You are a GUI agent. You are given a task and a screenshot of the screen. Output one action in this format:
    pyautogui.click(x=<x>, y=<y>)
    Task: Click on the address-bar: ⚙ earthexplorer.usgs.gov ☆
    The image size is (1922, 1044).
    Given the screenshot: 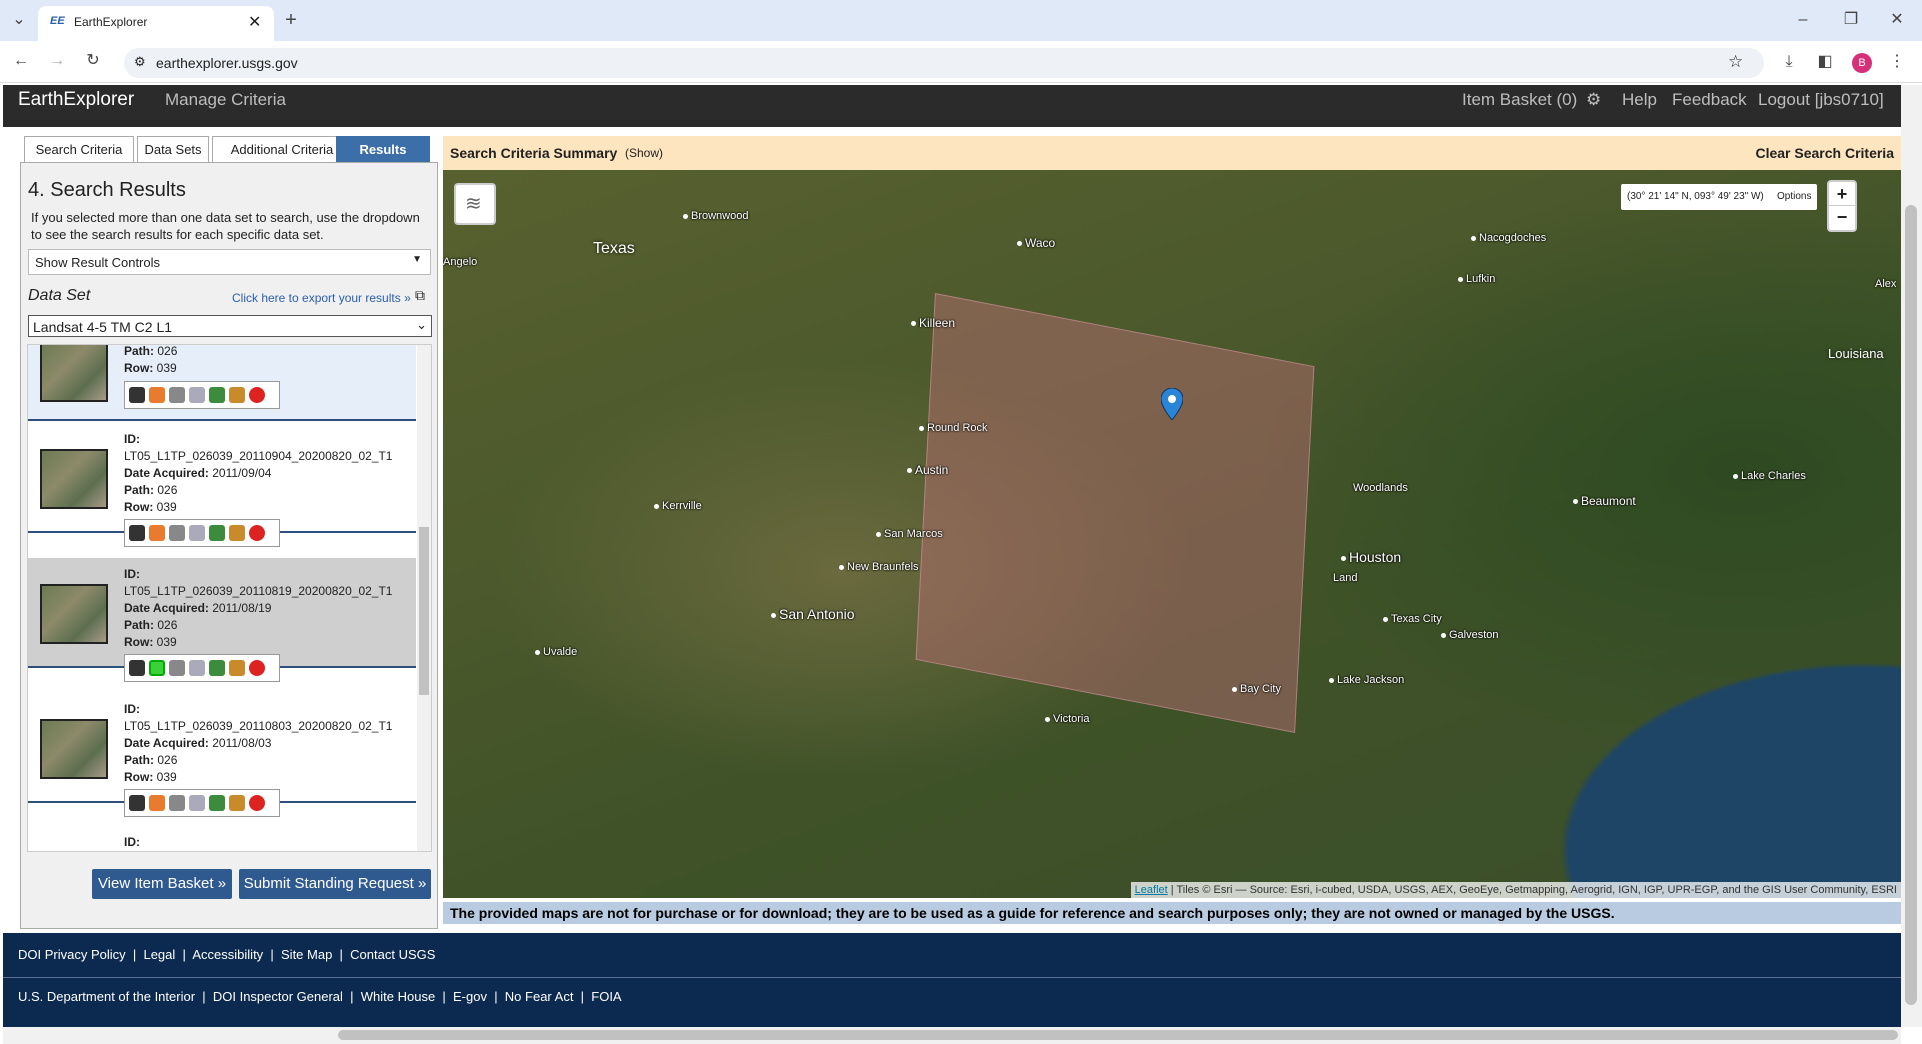 What is the action you would take?
    pyautogui.click(x=944, y=63)
    